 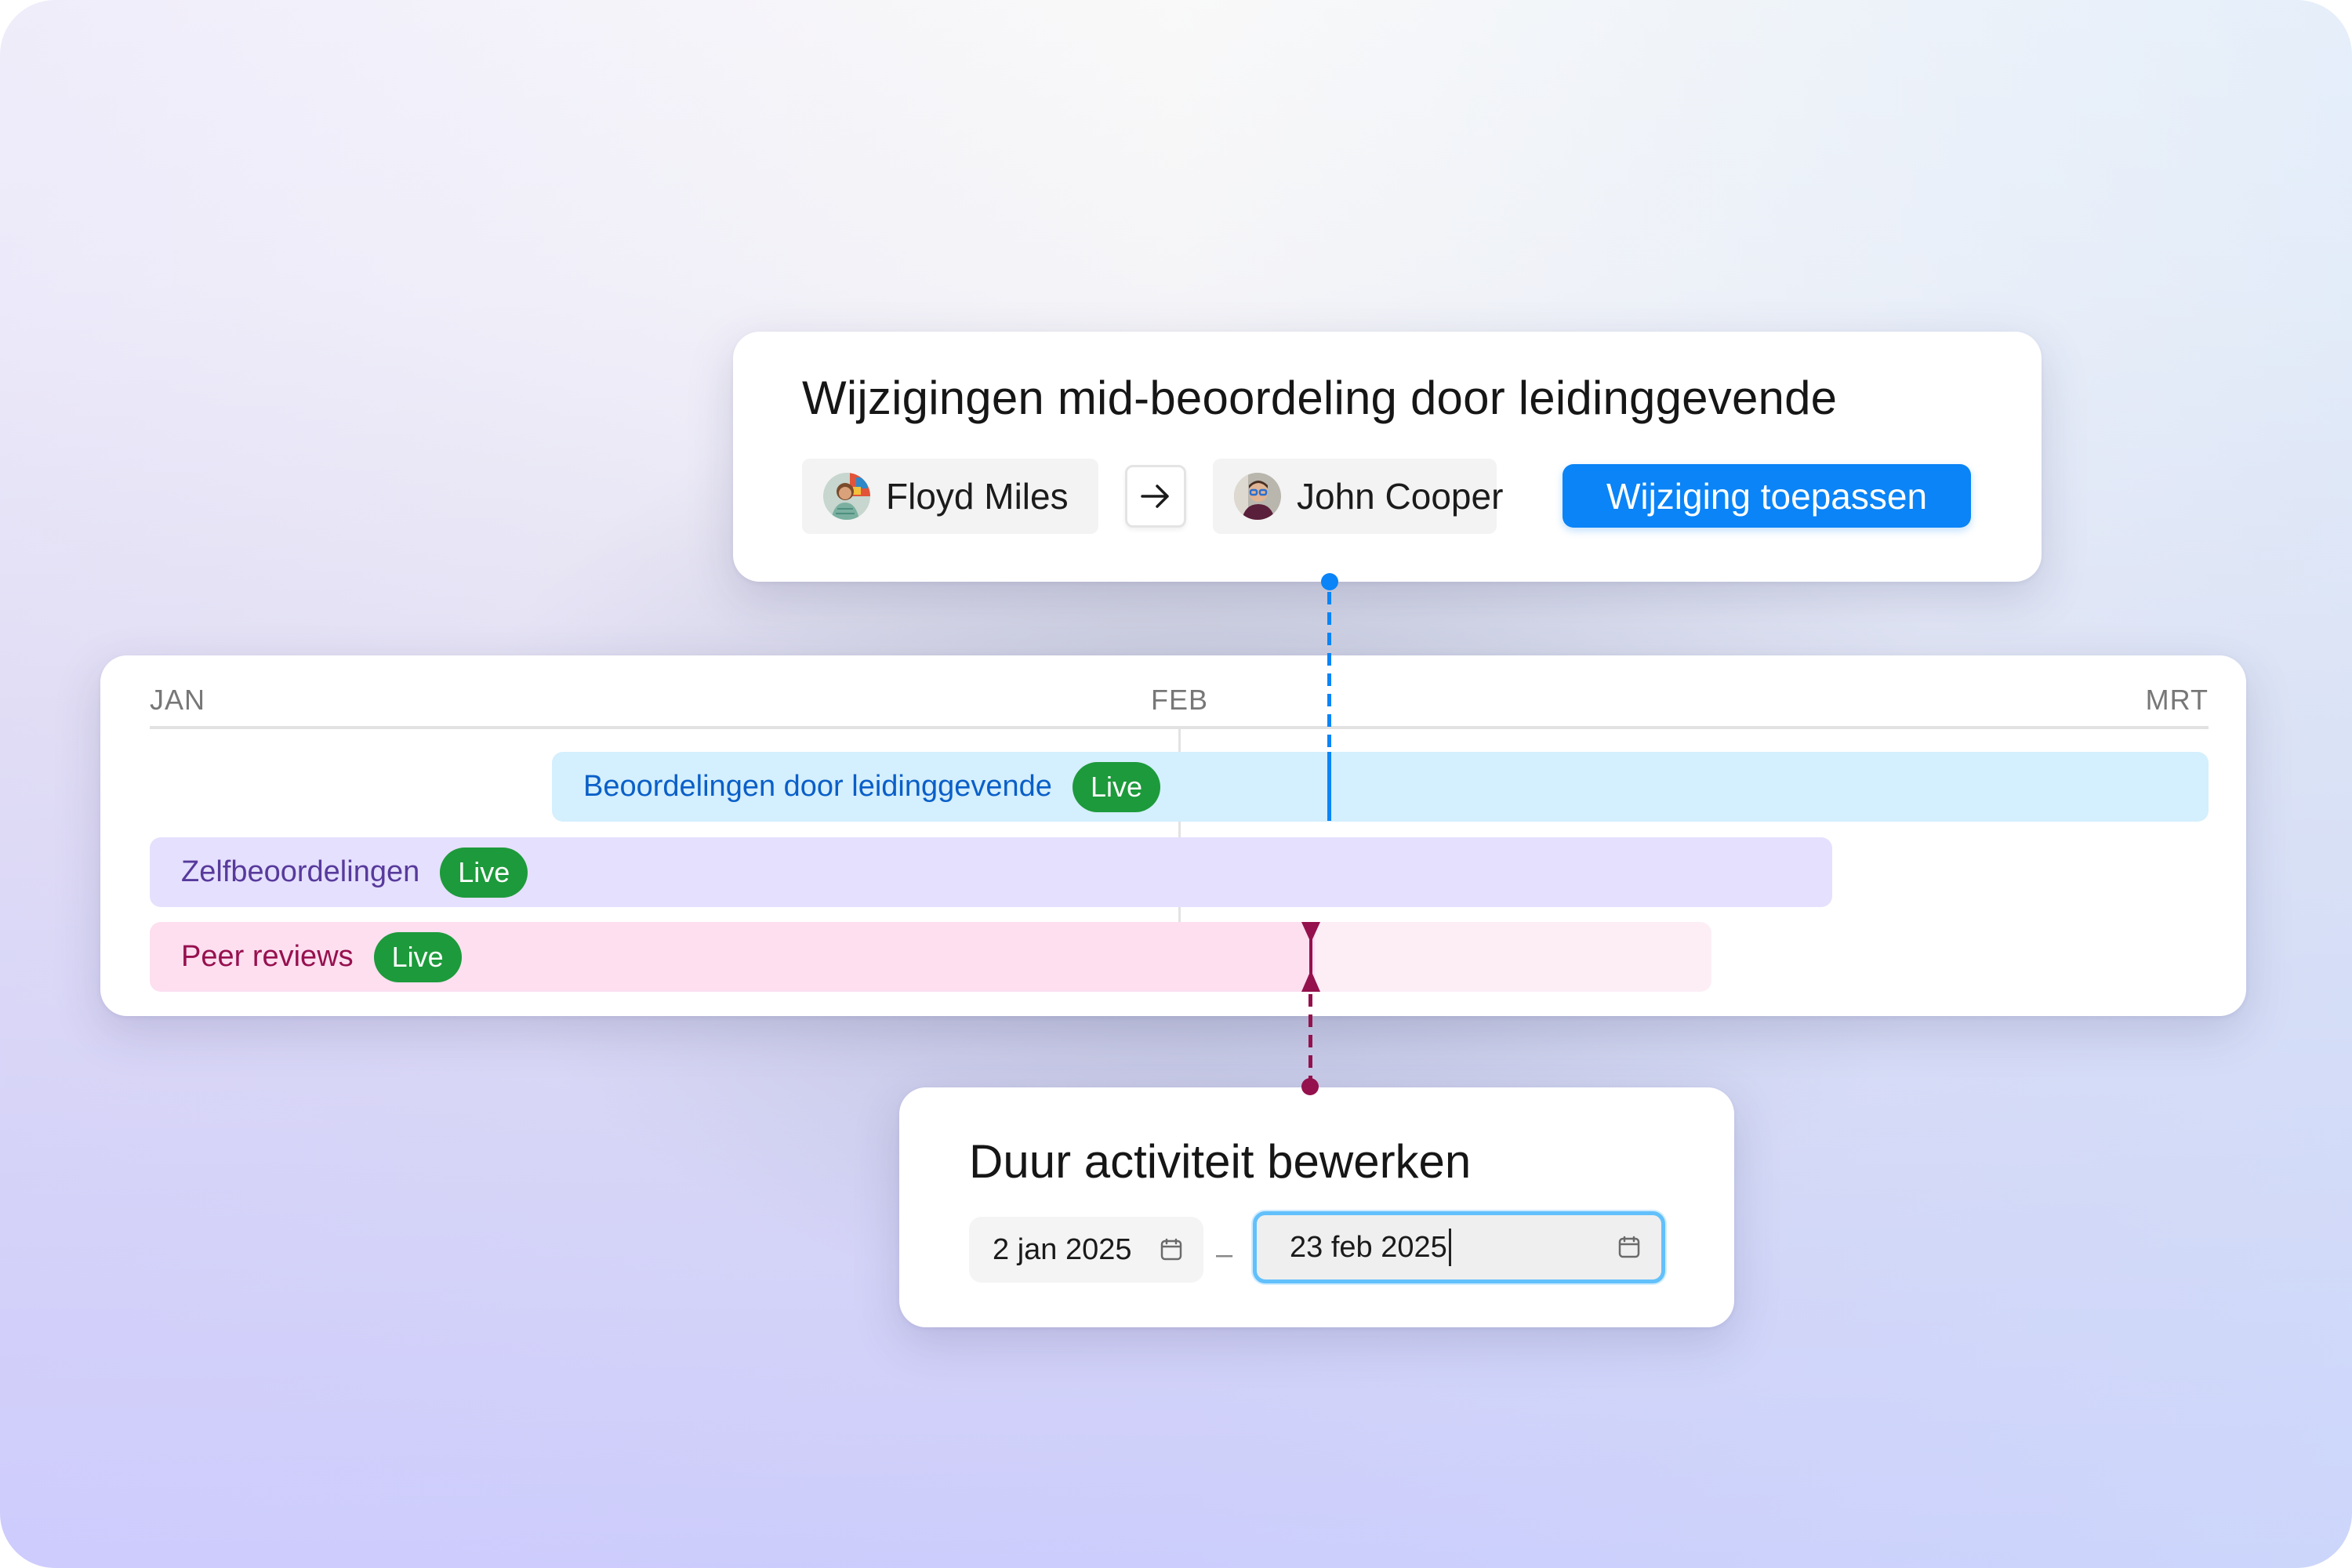 I want to click on from-person-chip: Floyd Miles, so click(x=950, y=496).